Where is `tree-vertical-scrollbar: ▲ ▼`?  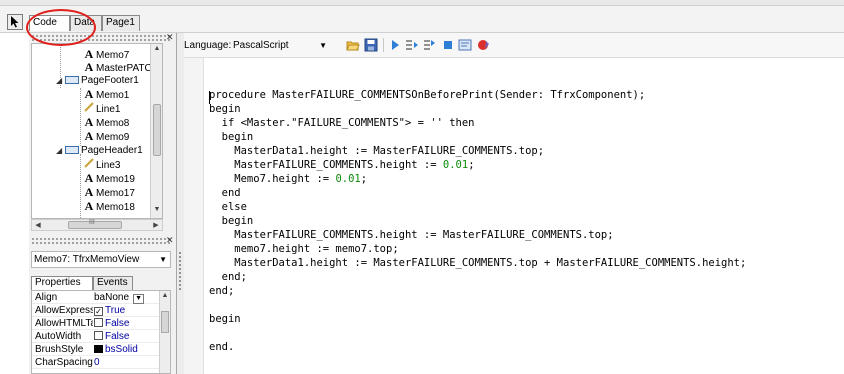
tree-vertical-scrollbar: ▲ ▼ is located at coordinates (156, 131).